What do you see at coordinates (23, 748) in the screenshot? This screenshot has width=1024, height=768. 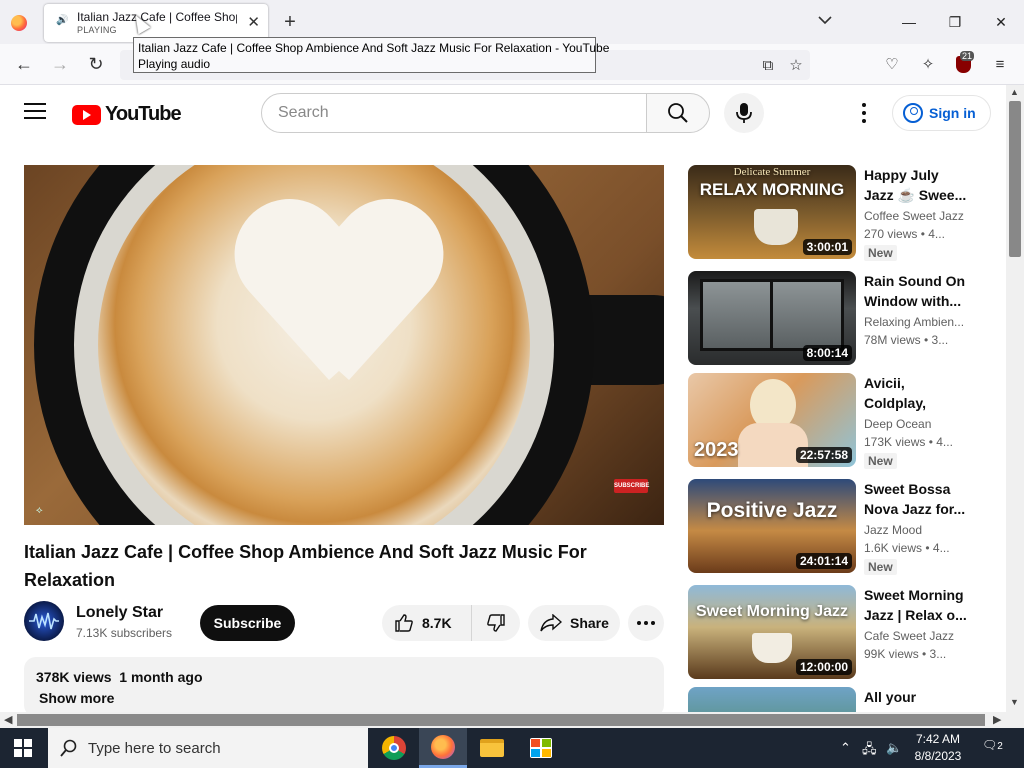 I see `windows-start-icon` at bounding box center [23, 748].